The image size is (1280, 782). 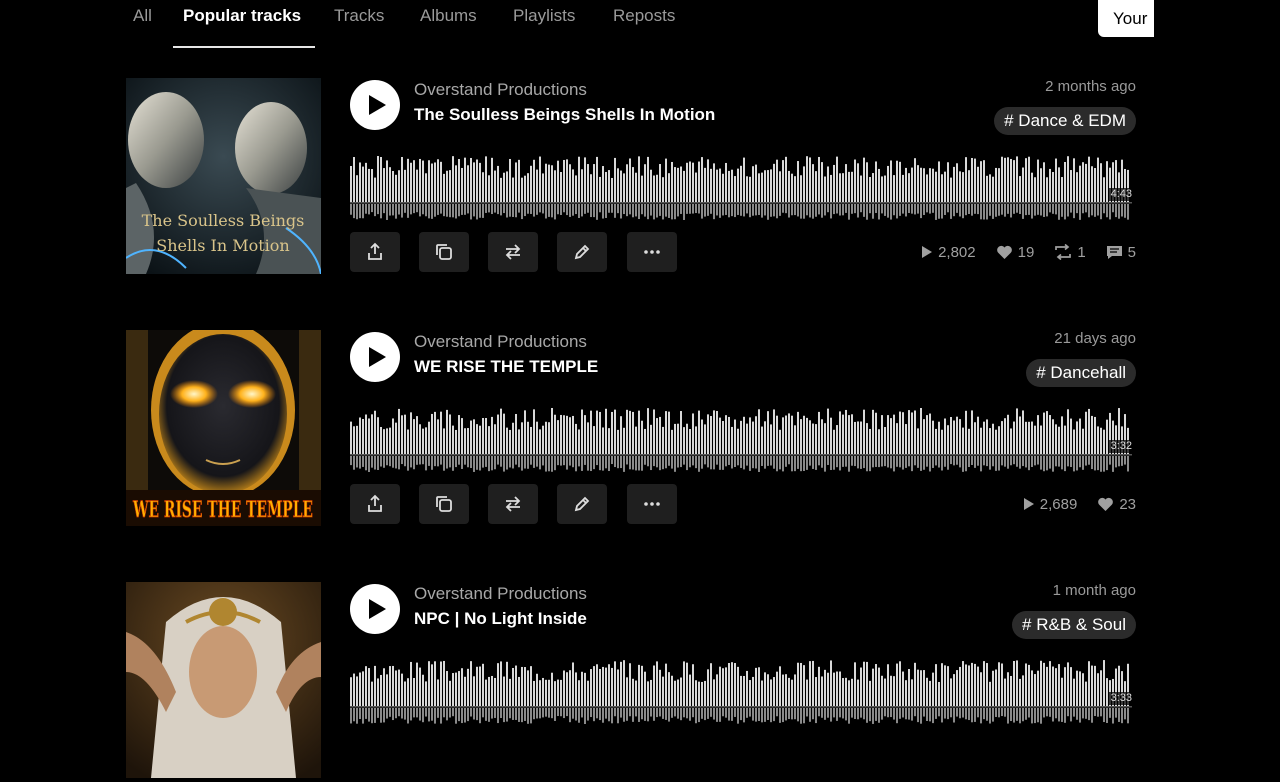 I want to click on track-stats: 2,689 23, so click(x=1079, y=504).